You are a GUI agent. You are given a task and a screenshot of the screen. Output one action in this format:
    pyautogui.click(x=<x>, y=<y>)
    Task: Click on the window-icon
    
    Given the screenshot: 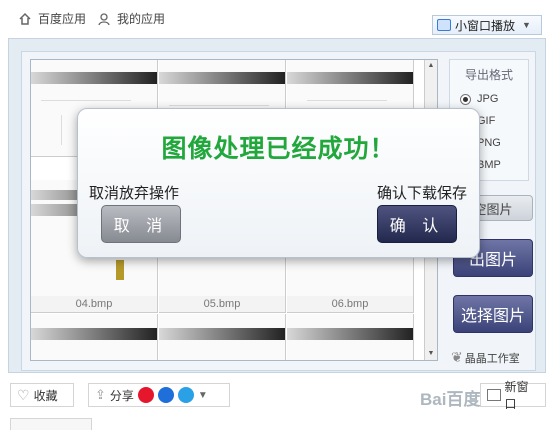 What is the action you would take?
    pyautogui.click(x=494, y=395)
    